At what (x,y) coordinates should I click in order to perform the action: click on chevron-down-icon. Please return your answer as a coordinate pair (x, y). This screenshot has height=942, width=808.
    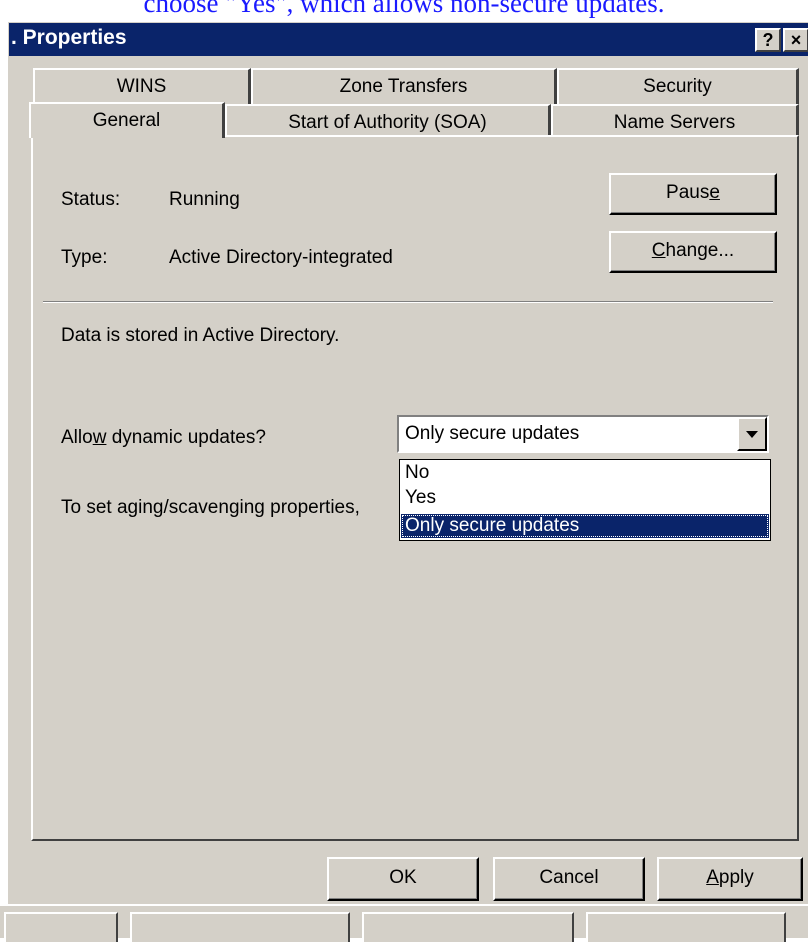
    Looking at the image, I should click on (752, 434).